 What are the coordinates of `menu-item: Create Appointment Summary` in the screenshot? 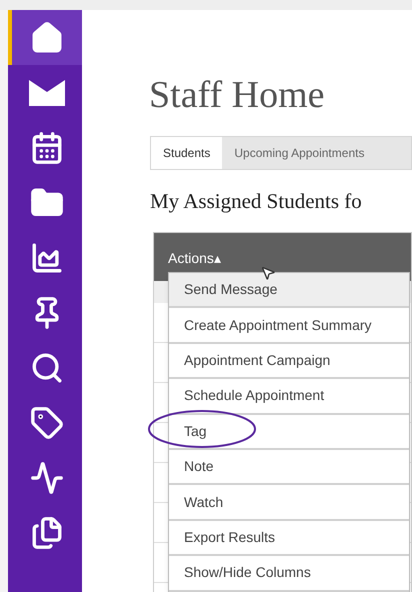 It's located at (289, 326).